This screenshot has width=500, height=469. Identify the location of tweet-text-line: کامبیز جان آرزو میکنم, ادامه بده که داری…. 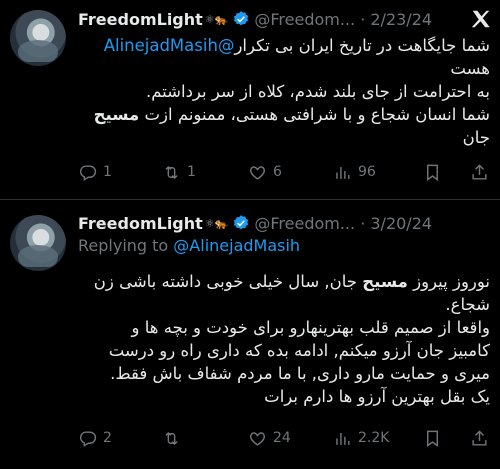
(299, 350).